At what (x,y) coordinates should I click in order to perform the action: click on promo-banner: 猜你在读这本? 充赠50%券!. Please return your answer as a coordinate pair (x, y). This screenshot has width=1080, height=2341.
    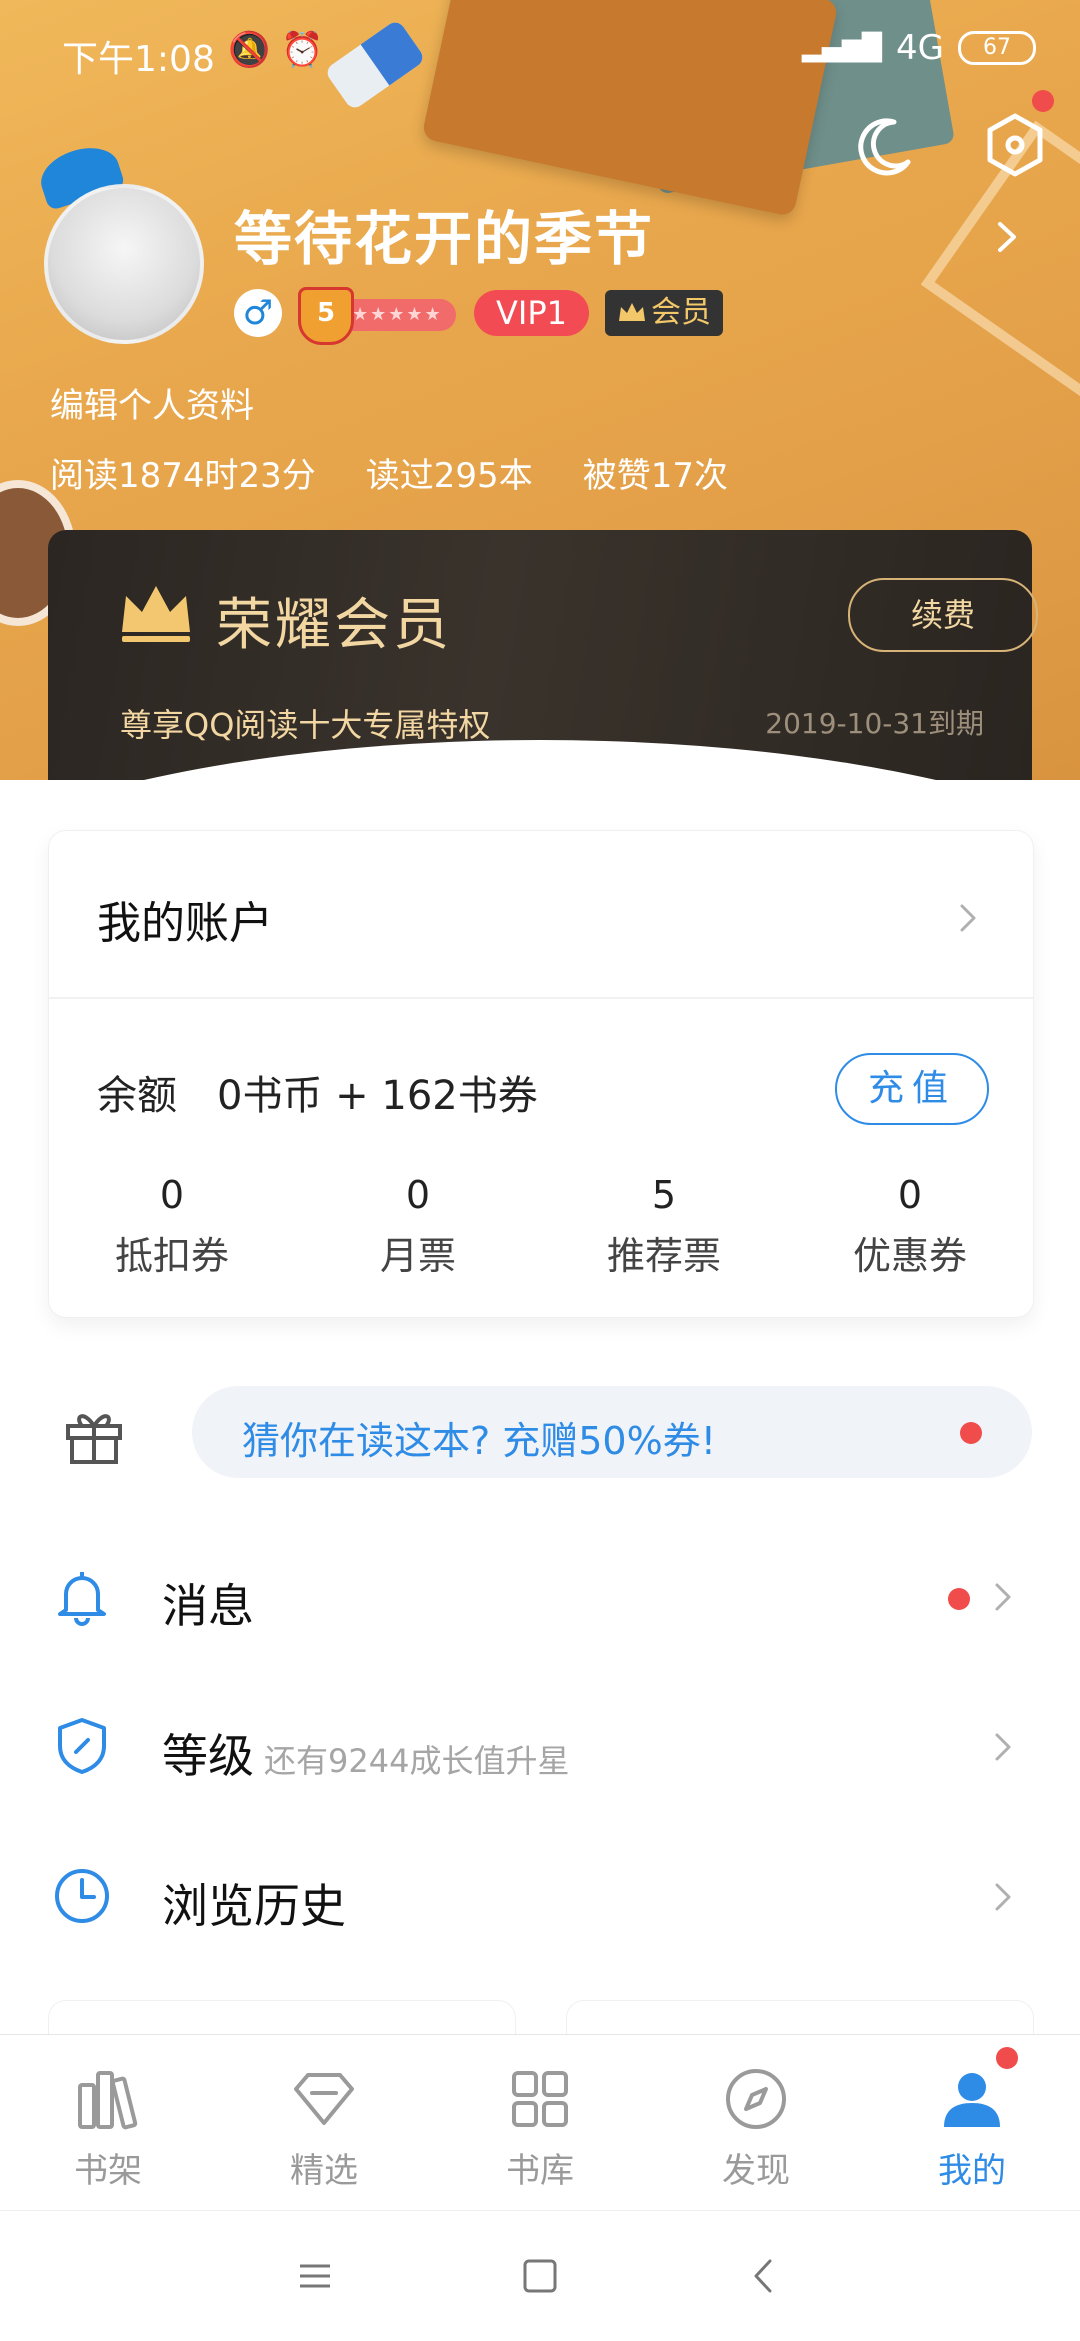
    Looking at the image, I should click on (612, 1432).